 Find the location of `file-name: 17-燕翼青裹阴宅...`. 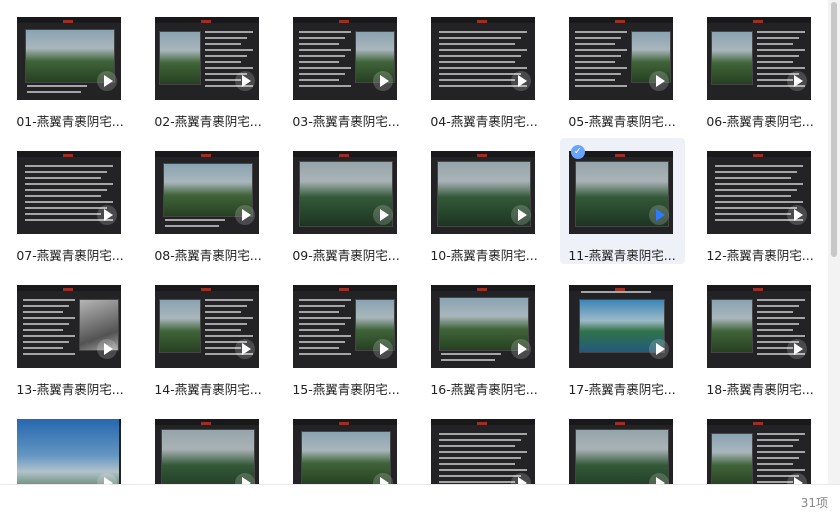

file-name: 17-燕翼青裹阴宅... is located at coordinates (622, 389).